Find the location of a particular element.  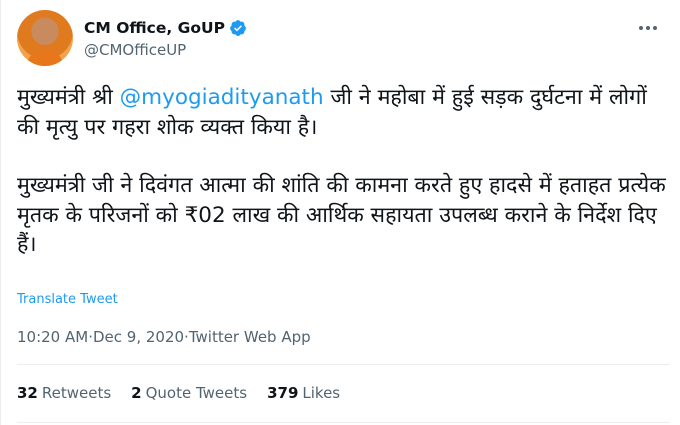

quote-tweets-stat: 2 Quote Tweets is located at coordinates (189, 393).